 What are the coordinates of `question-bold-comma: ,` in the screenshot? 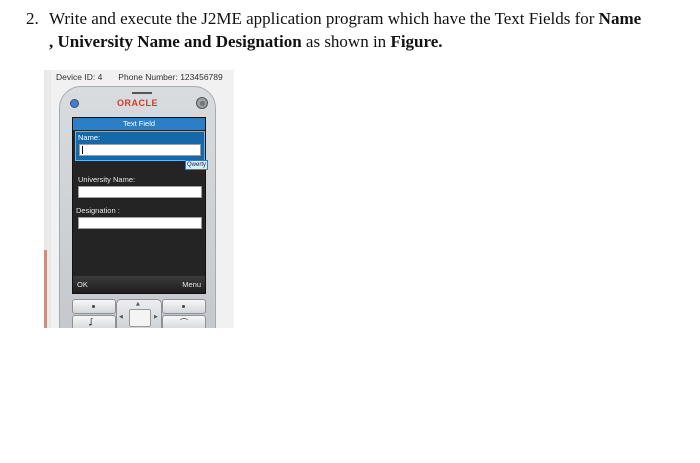 It's located at (53, 41).